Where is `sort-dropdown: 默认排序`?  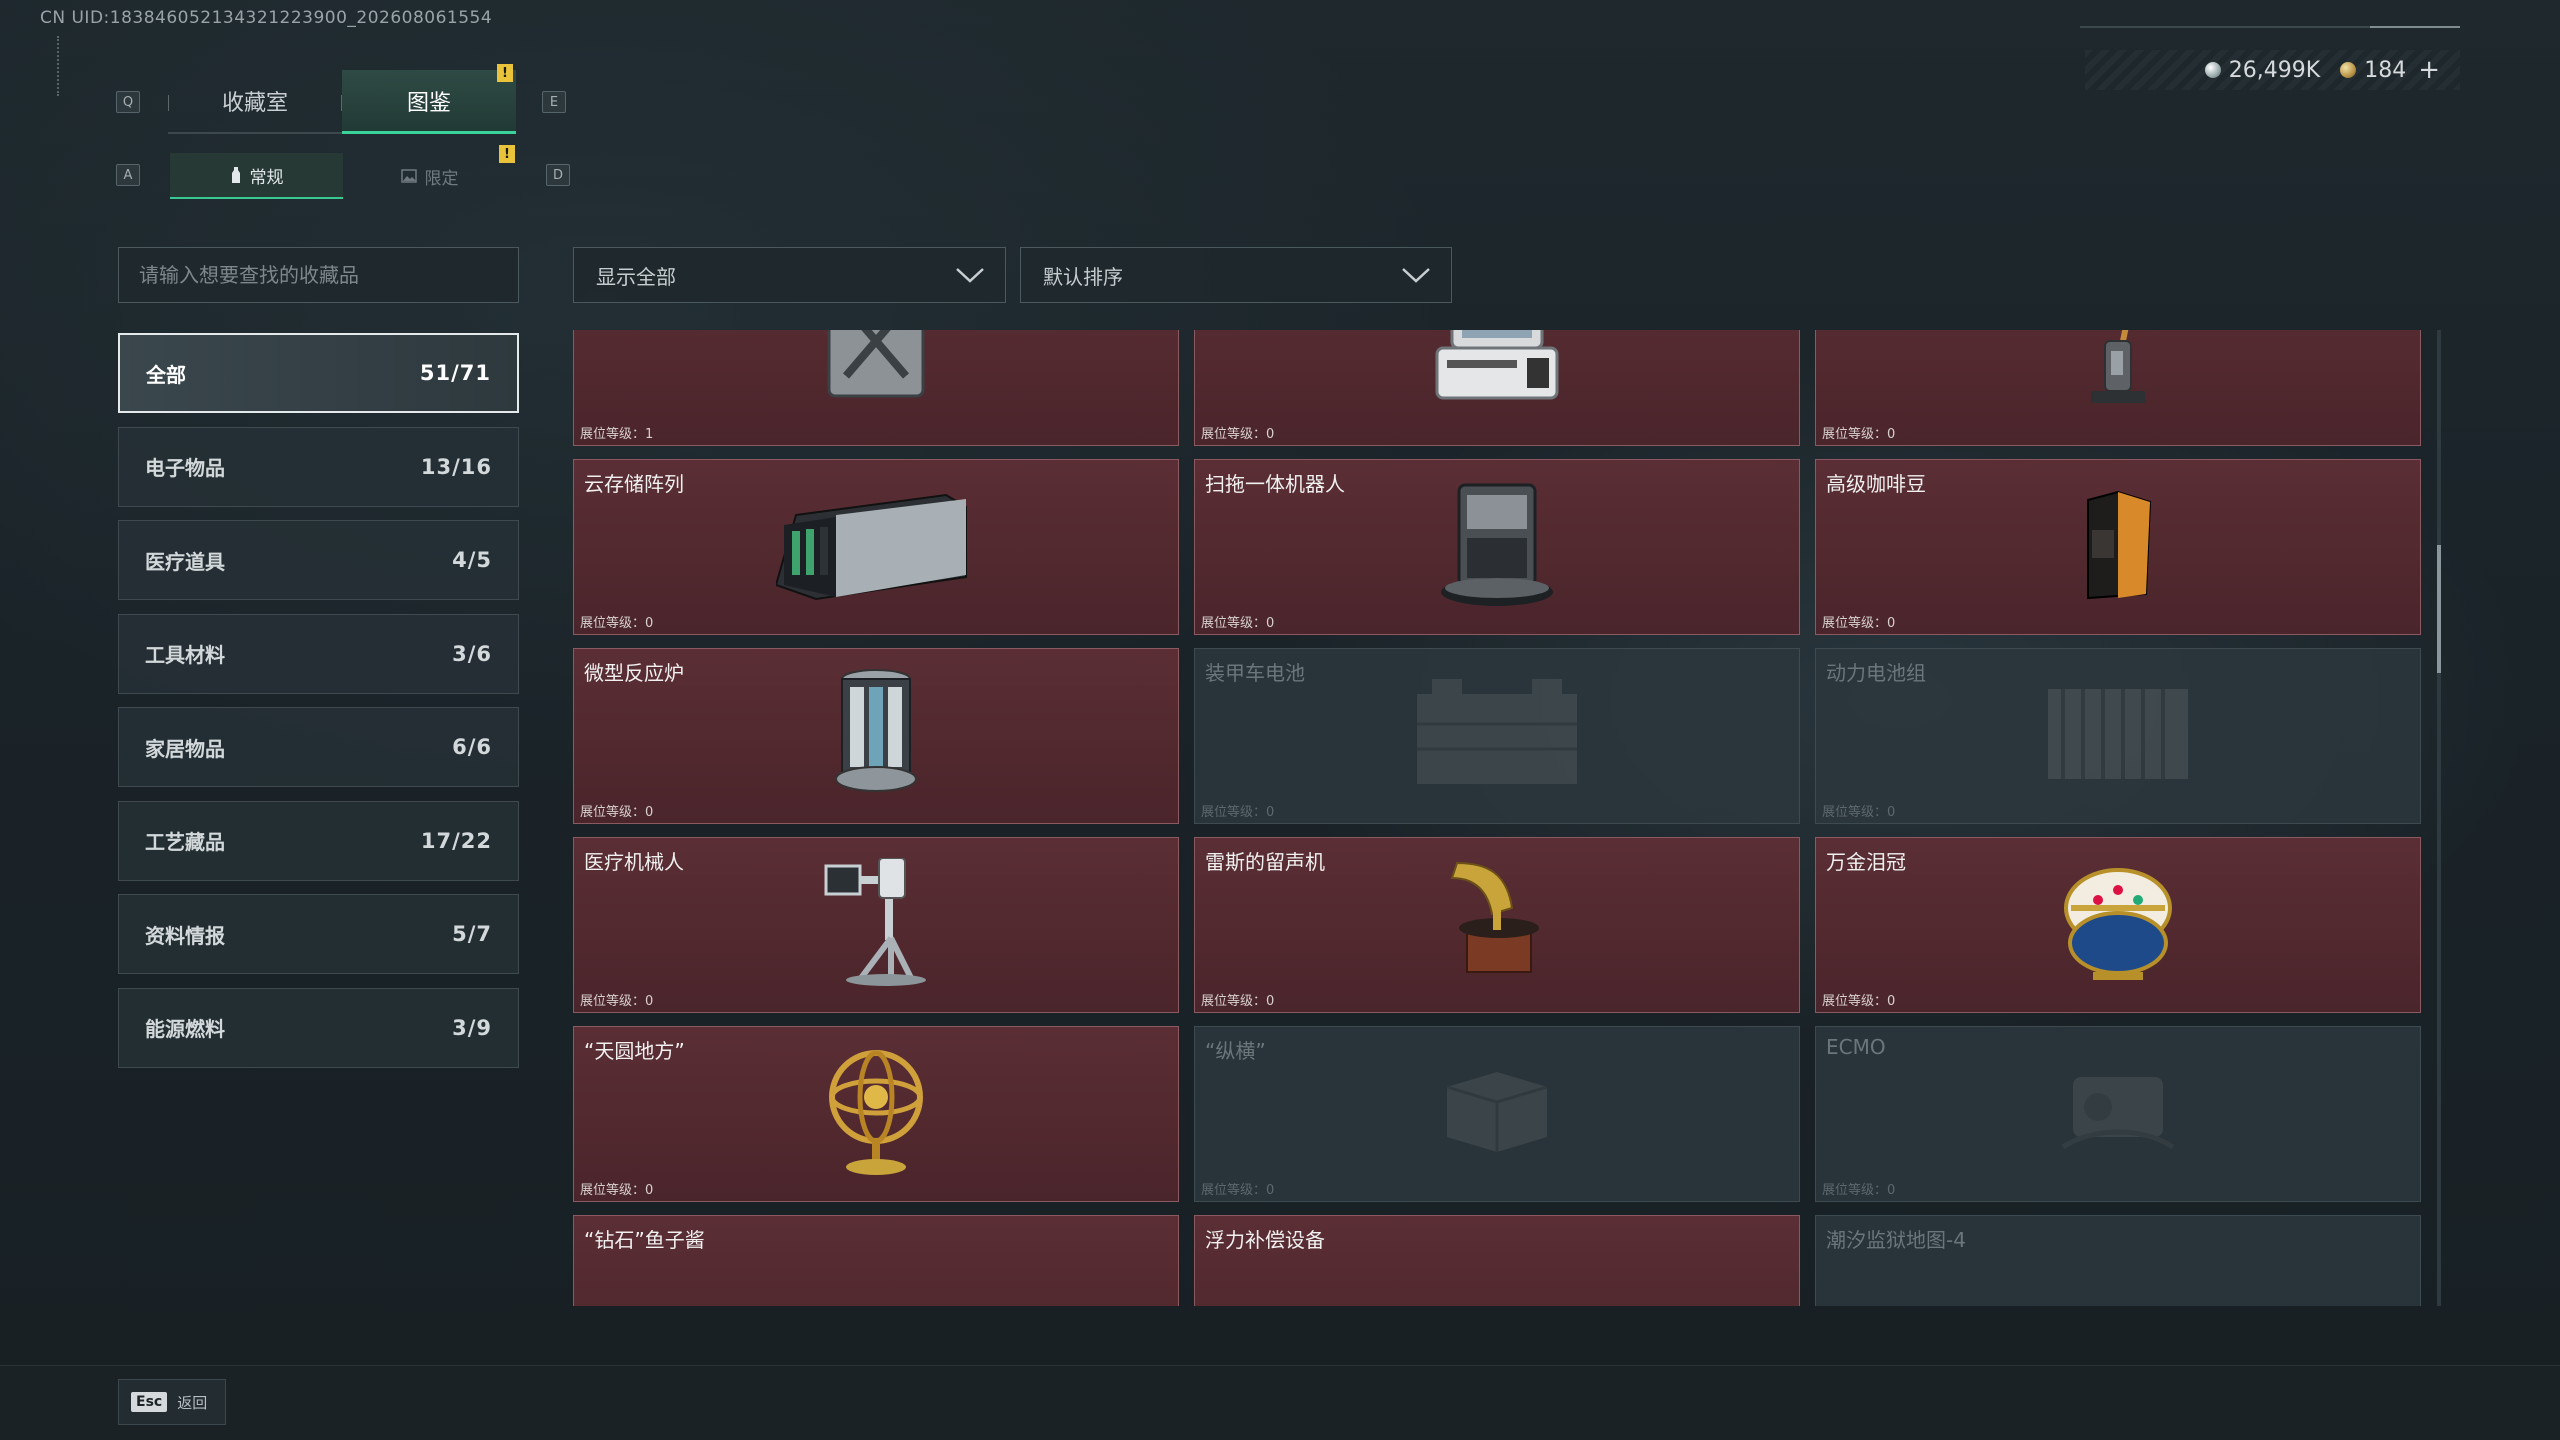 sort-dropdown: 默认排序 is located at coordinates (1236, 275).